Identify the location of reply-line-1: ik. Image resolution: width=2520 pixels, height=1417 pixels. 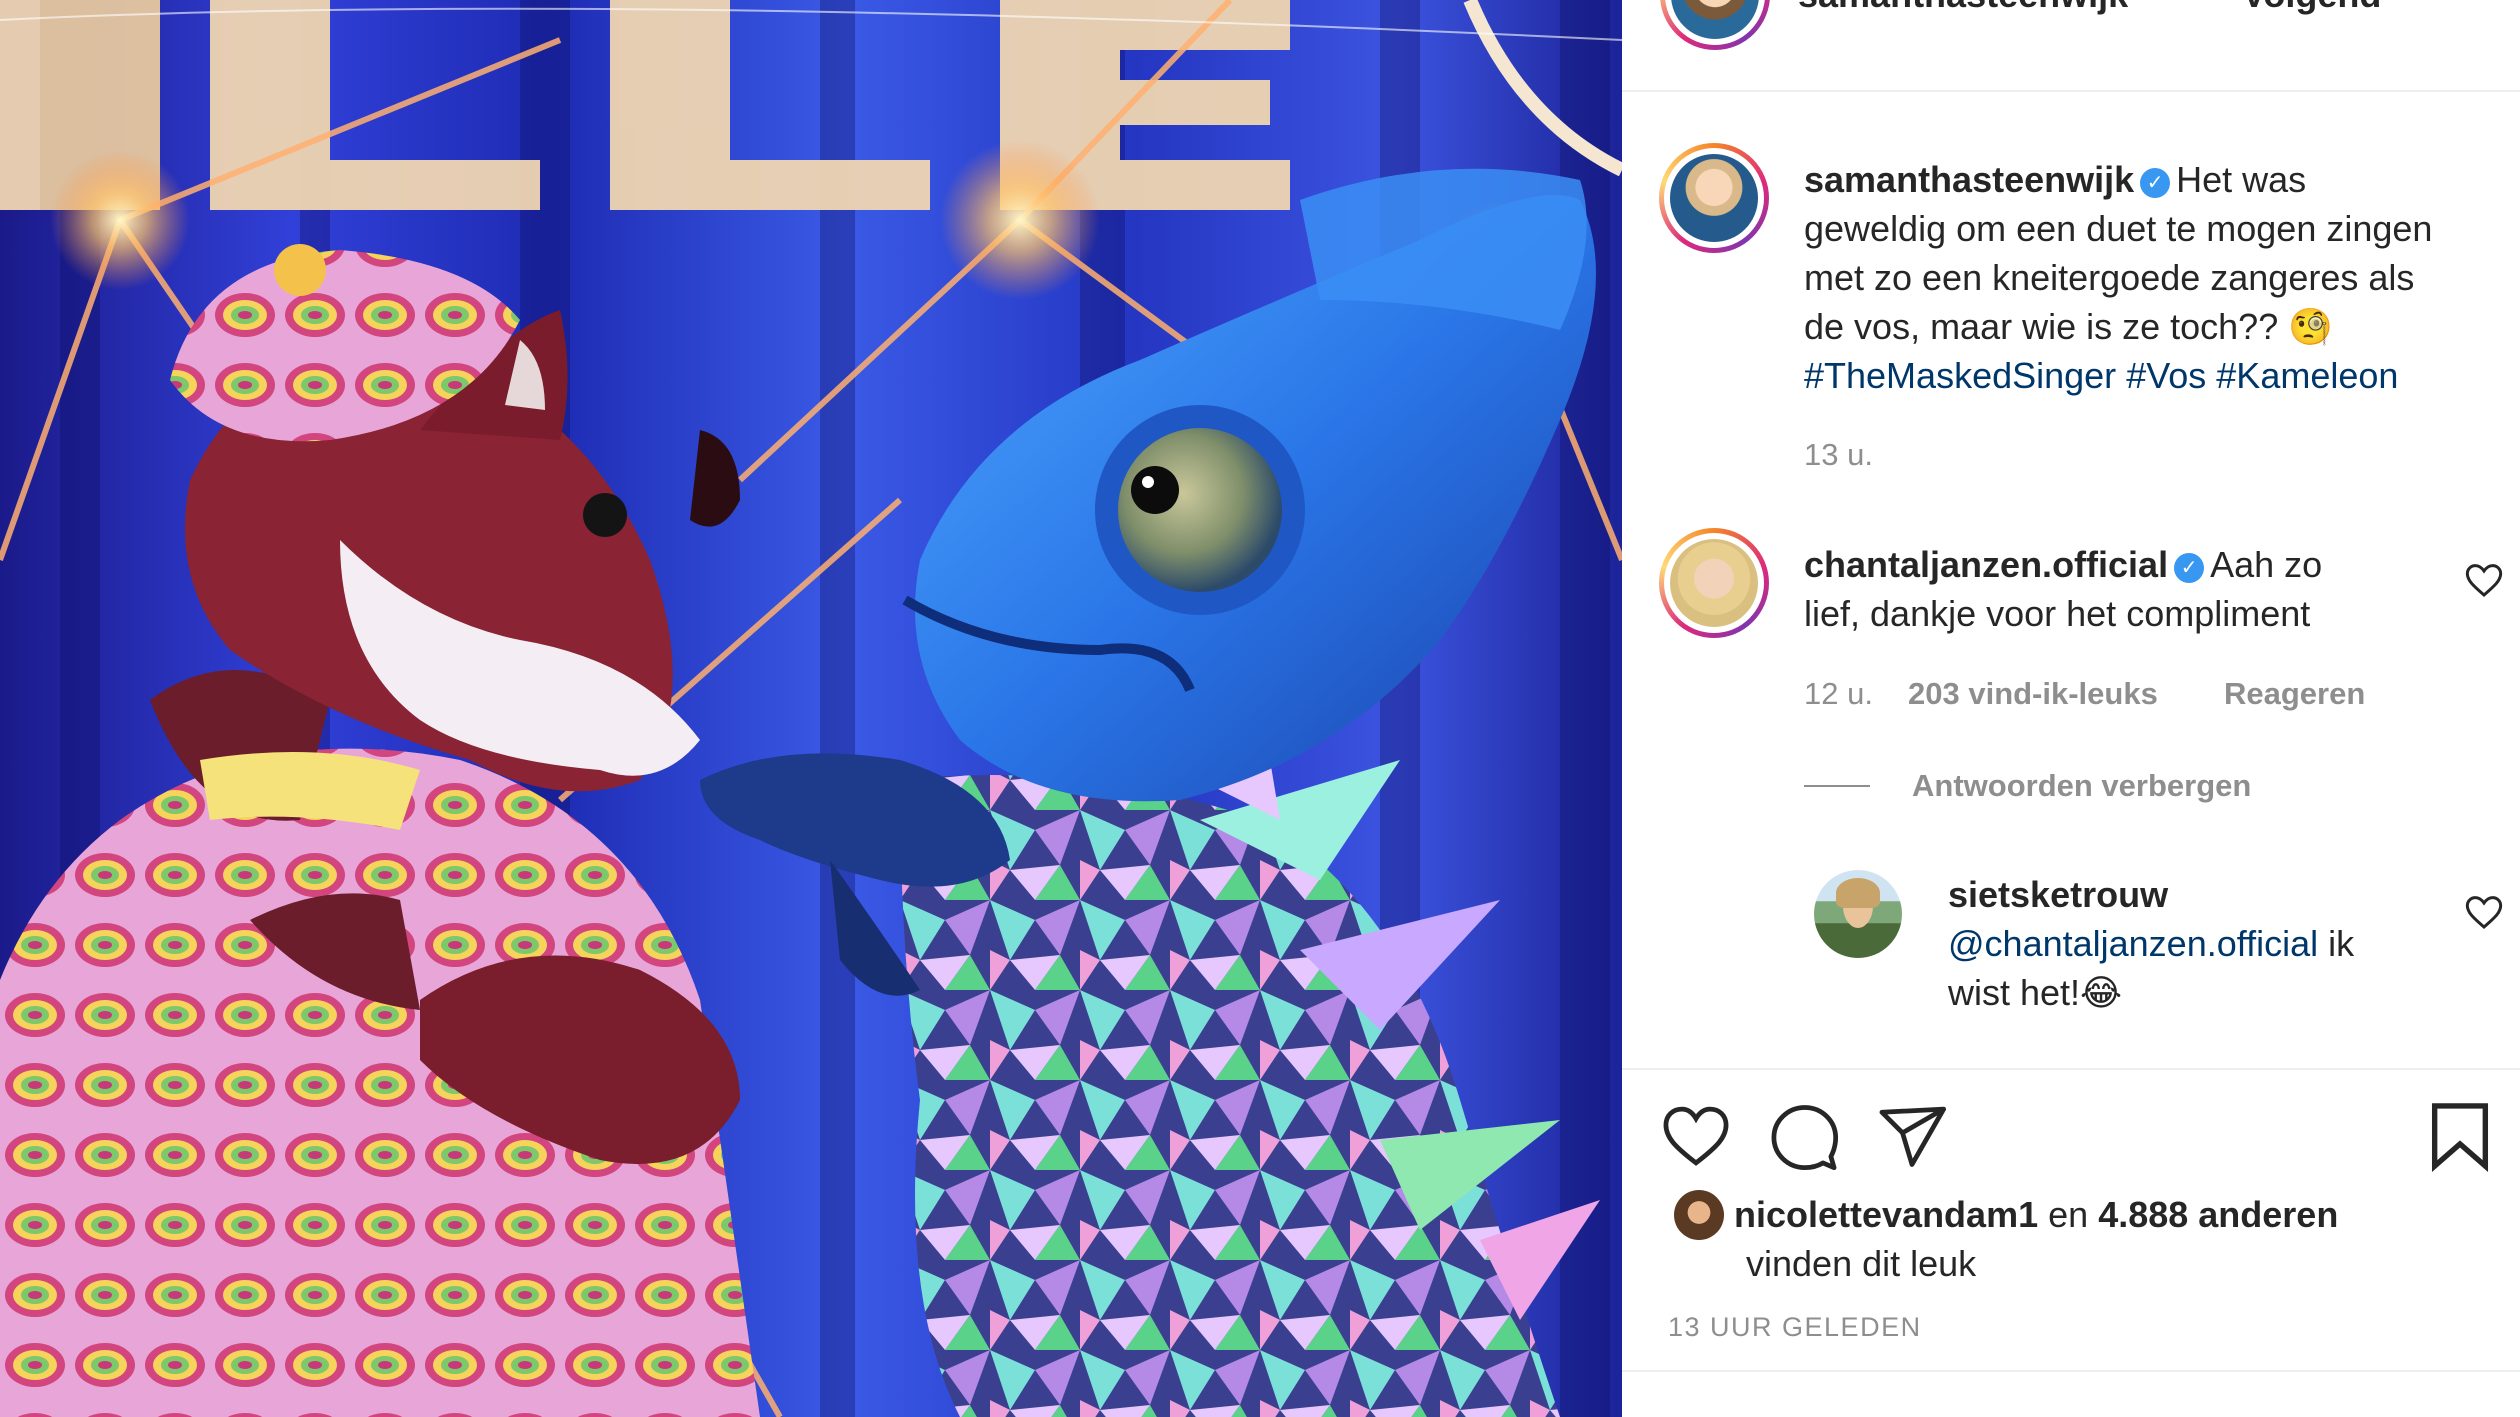
(2336, 943).